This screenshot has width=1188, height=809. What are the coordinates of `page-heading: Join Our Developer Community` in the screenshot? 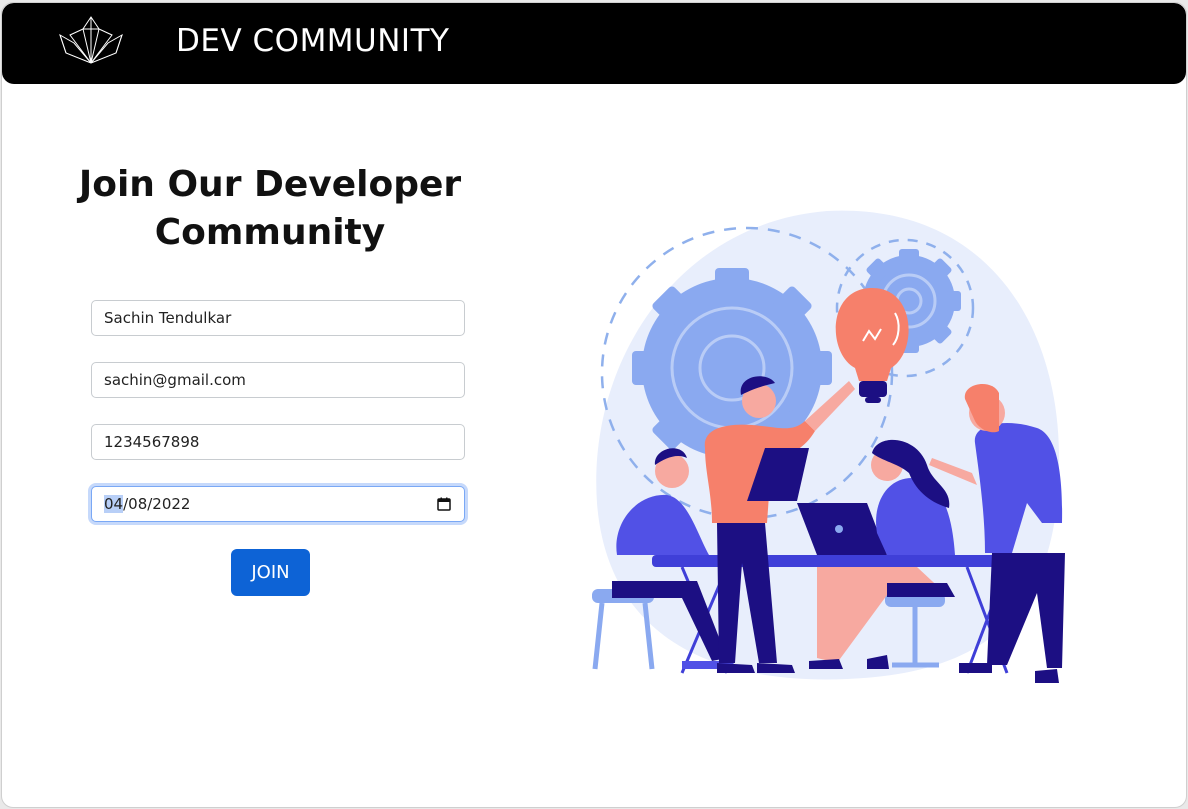 It's located at (270, 208).